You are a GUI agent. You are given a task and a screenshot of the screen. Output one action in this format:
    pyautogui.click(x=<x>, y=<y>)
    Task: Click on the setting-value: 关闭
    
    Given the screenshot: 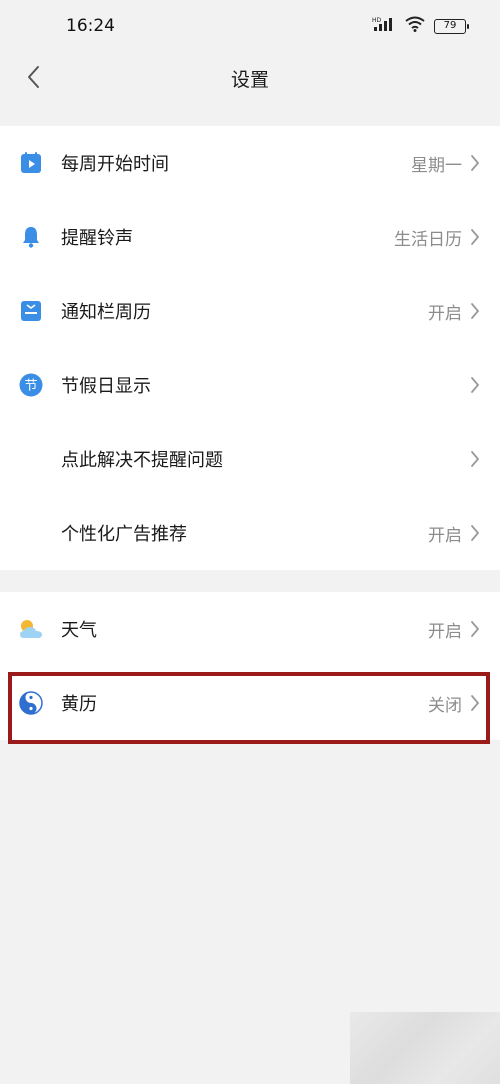 What is the action you would take?
    pyautogui.click(x=445, y=705)
    